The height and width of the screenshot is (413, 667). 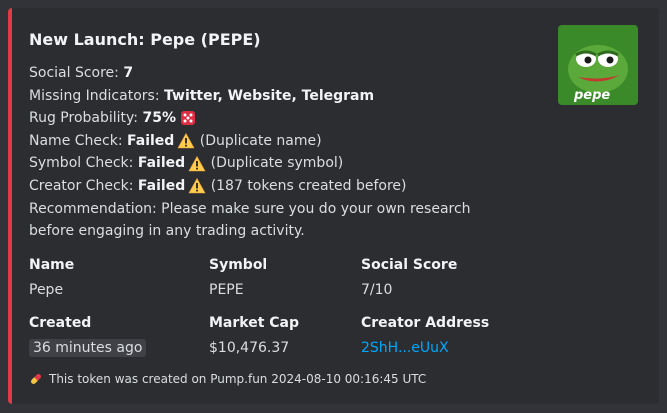 What do you see at coordinates (161, 163) in the screenshot?
I see `symbol-check-value: Failed` at bounding box center [161, 163].